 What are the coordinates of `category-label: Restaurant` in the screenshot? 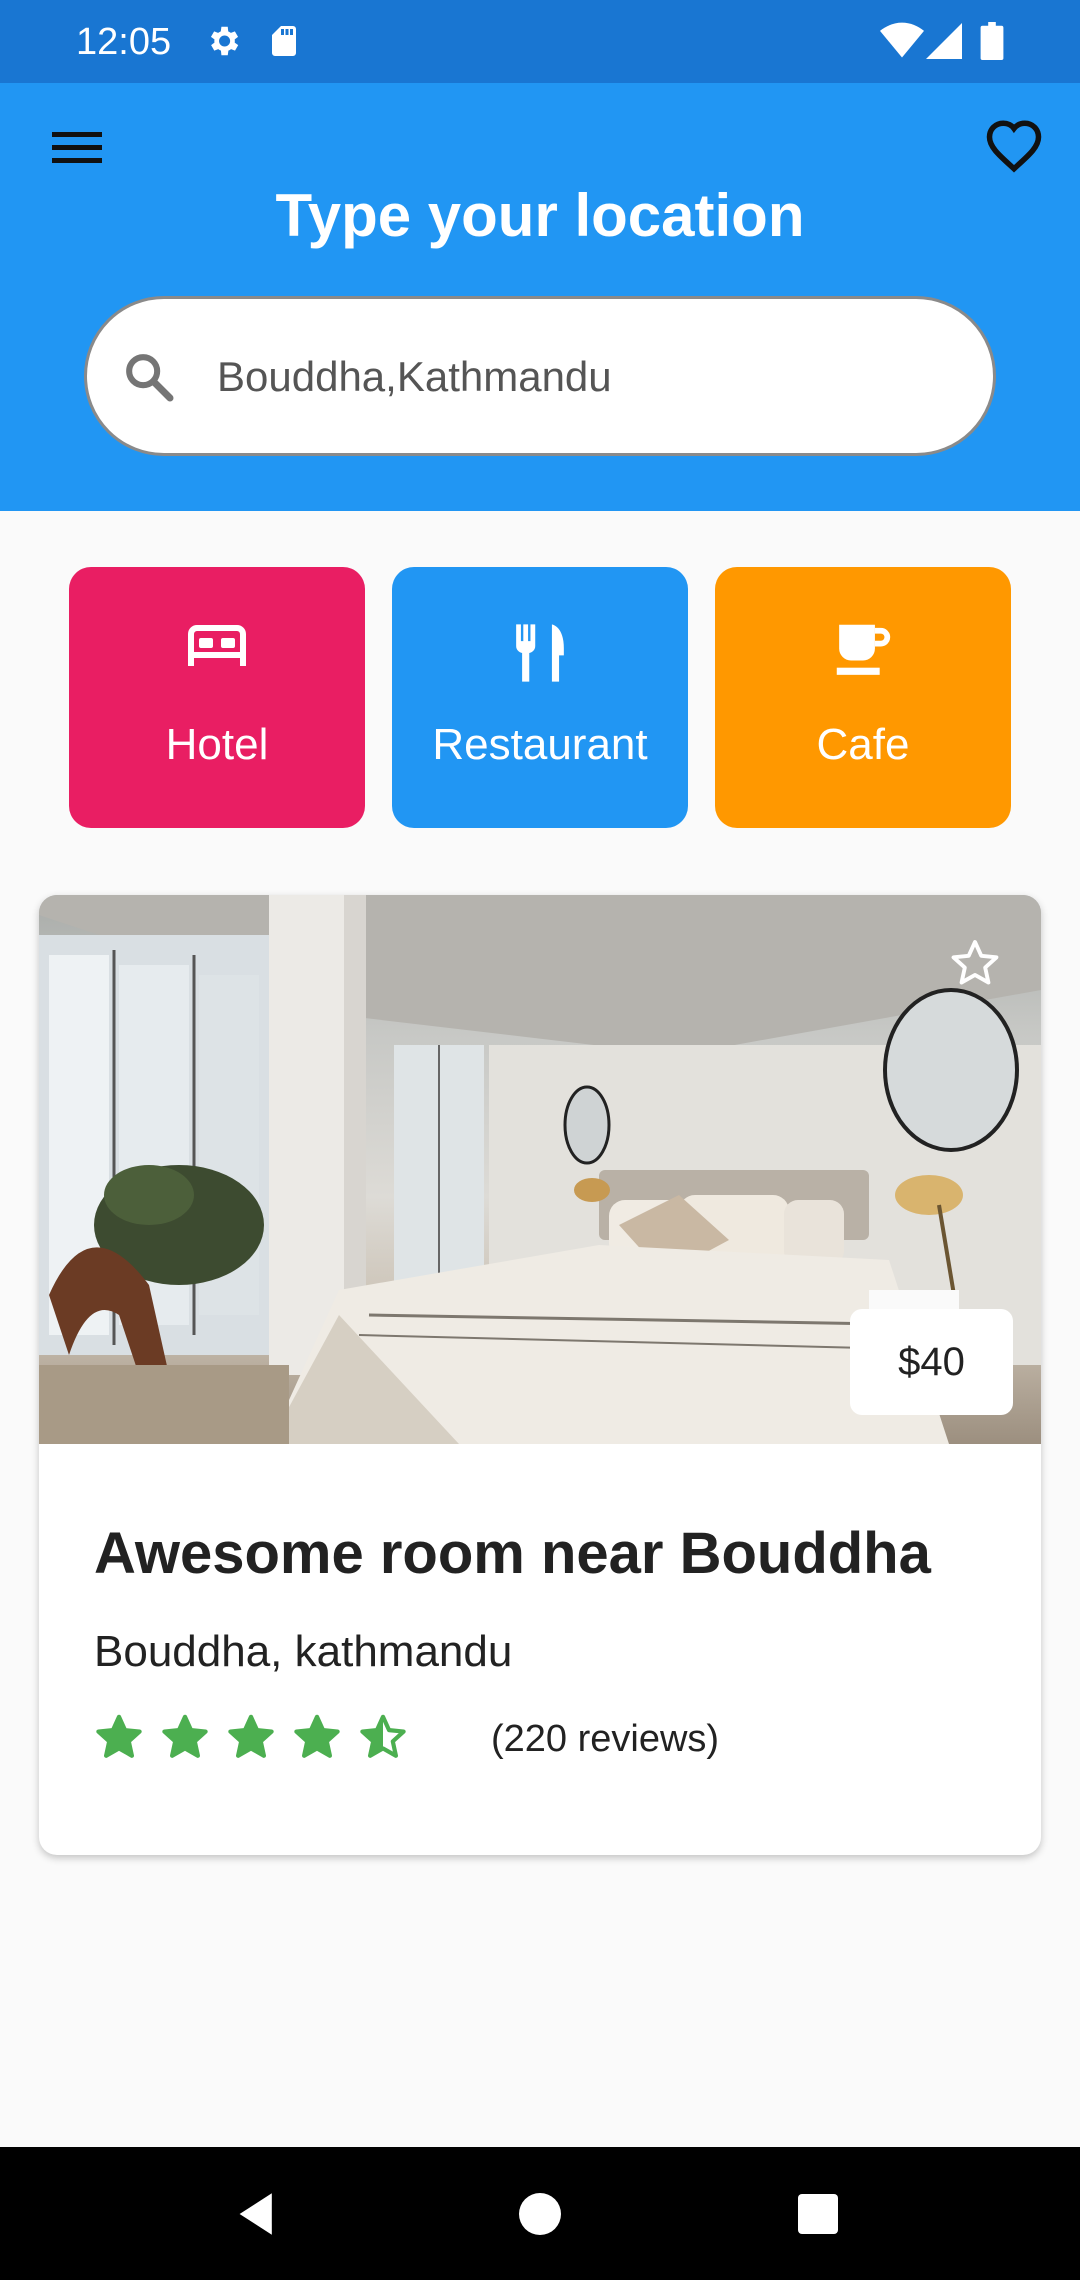 It's located at (540, 744).